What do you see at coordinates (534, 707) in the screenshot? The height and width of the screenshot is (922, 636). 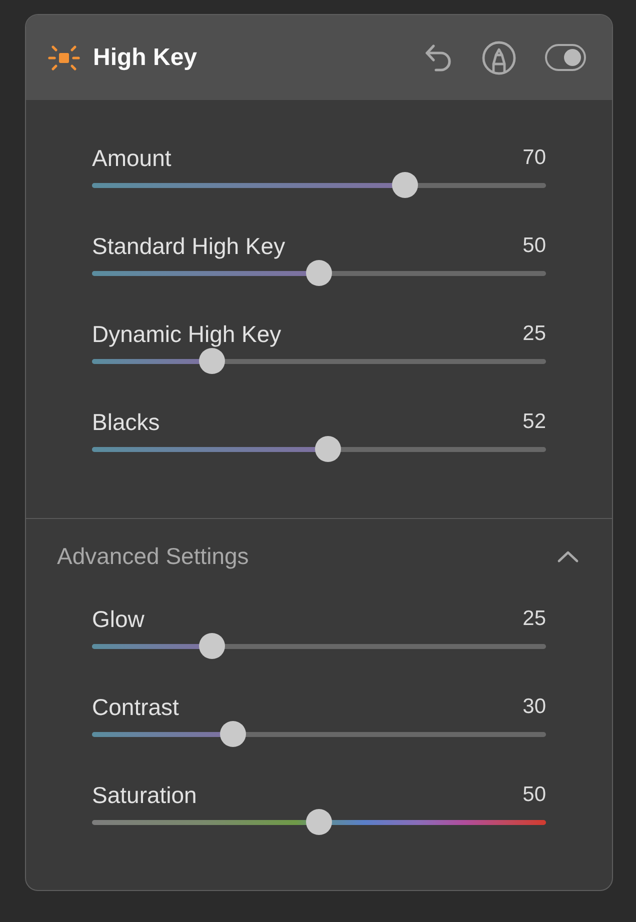 I see `slider-value: 30` at bounding box center [534, 707].